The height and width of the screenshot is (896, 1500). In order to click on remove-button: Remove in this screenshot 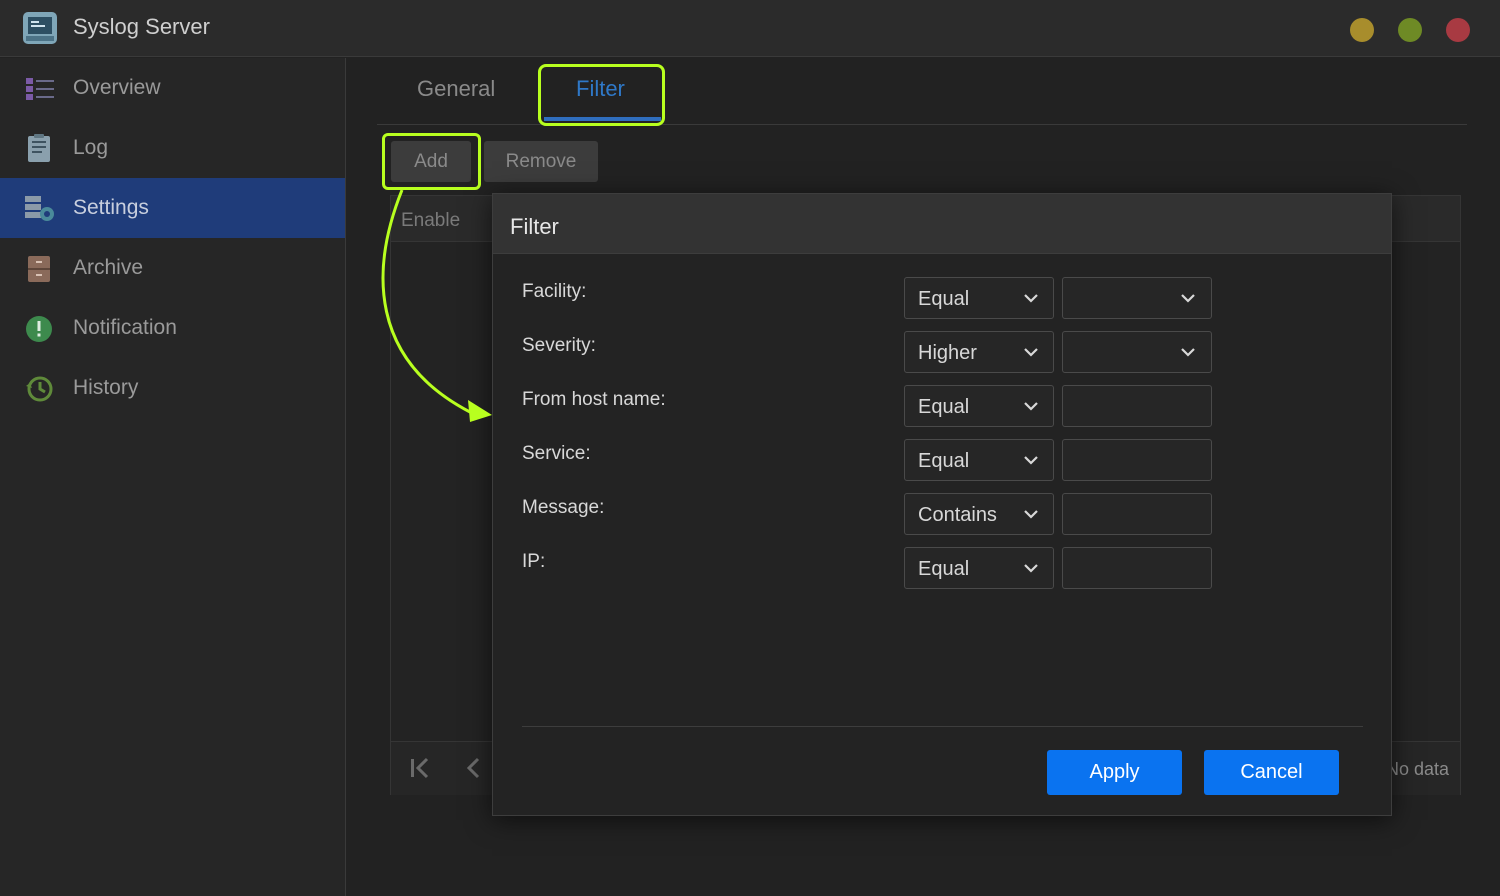, I will do `click(541, 161)`.